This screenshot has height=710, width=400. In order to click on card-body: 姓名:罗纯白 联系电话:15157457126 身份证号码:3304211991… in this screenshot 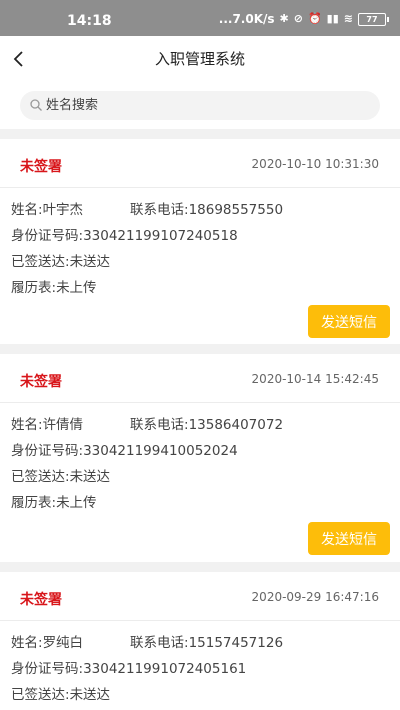, I will do `click(200, 665)`.